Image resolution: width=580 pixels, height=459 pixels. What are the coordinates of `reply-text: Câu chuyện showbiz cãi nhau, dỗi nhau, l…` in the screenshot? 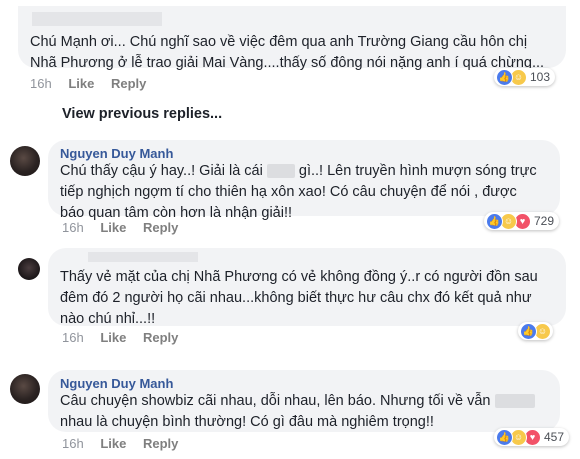 It's located at (304, 412).